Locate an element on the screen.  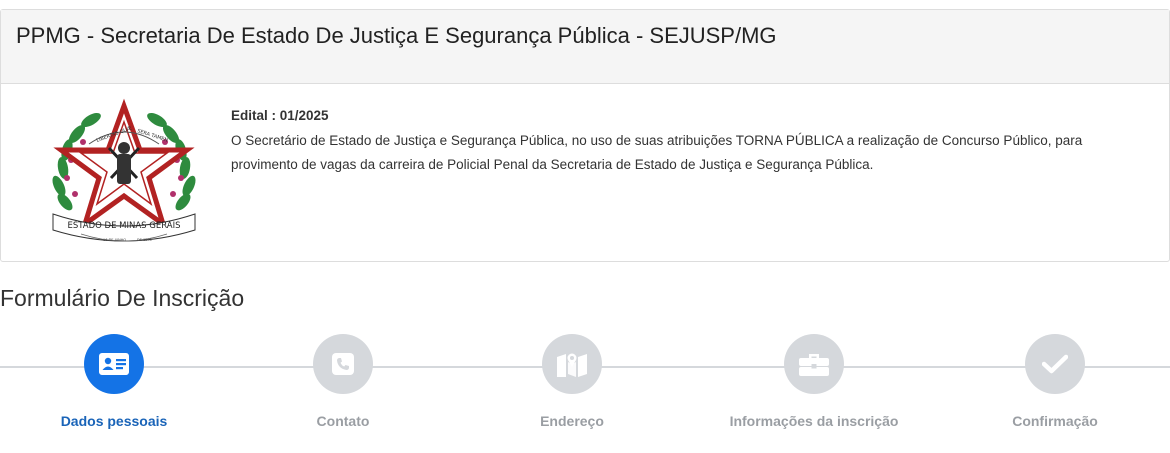
step-endereco: Endereço is located at coordinates (572, 381).